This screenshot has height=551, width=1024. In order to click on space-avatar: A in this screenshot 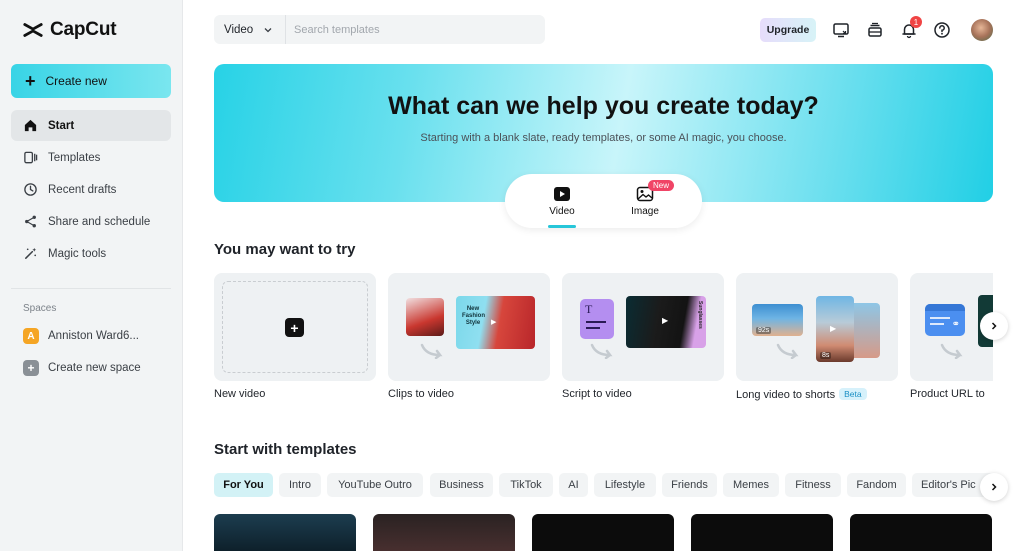, I will do `click(31, 336)`.